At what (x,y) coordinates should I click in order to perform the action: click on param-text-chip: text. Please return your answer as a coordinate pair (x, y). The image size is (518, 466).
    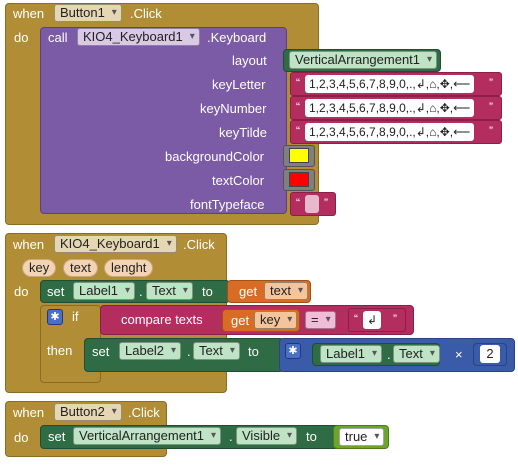
    Looking at the image, I should click on (80, 268).